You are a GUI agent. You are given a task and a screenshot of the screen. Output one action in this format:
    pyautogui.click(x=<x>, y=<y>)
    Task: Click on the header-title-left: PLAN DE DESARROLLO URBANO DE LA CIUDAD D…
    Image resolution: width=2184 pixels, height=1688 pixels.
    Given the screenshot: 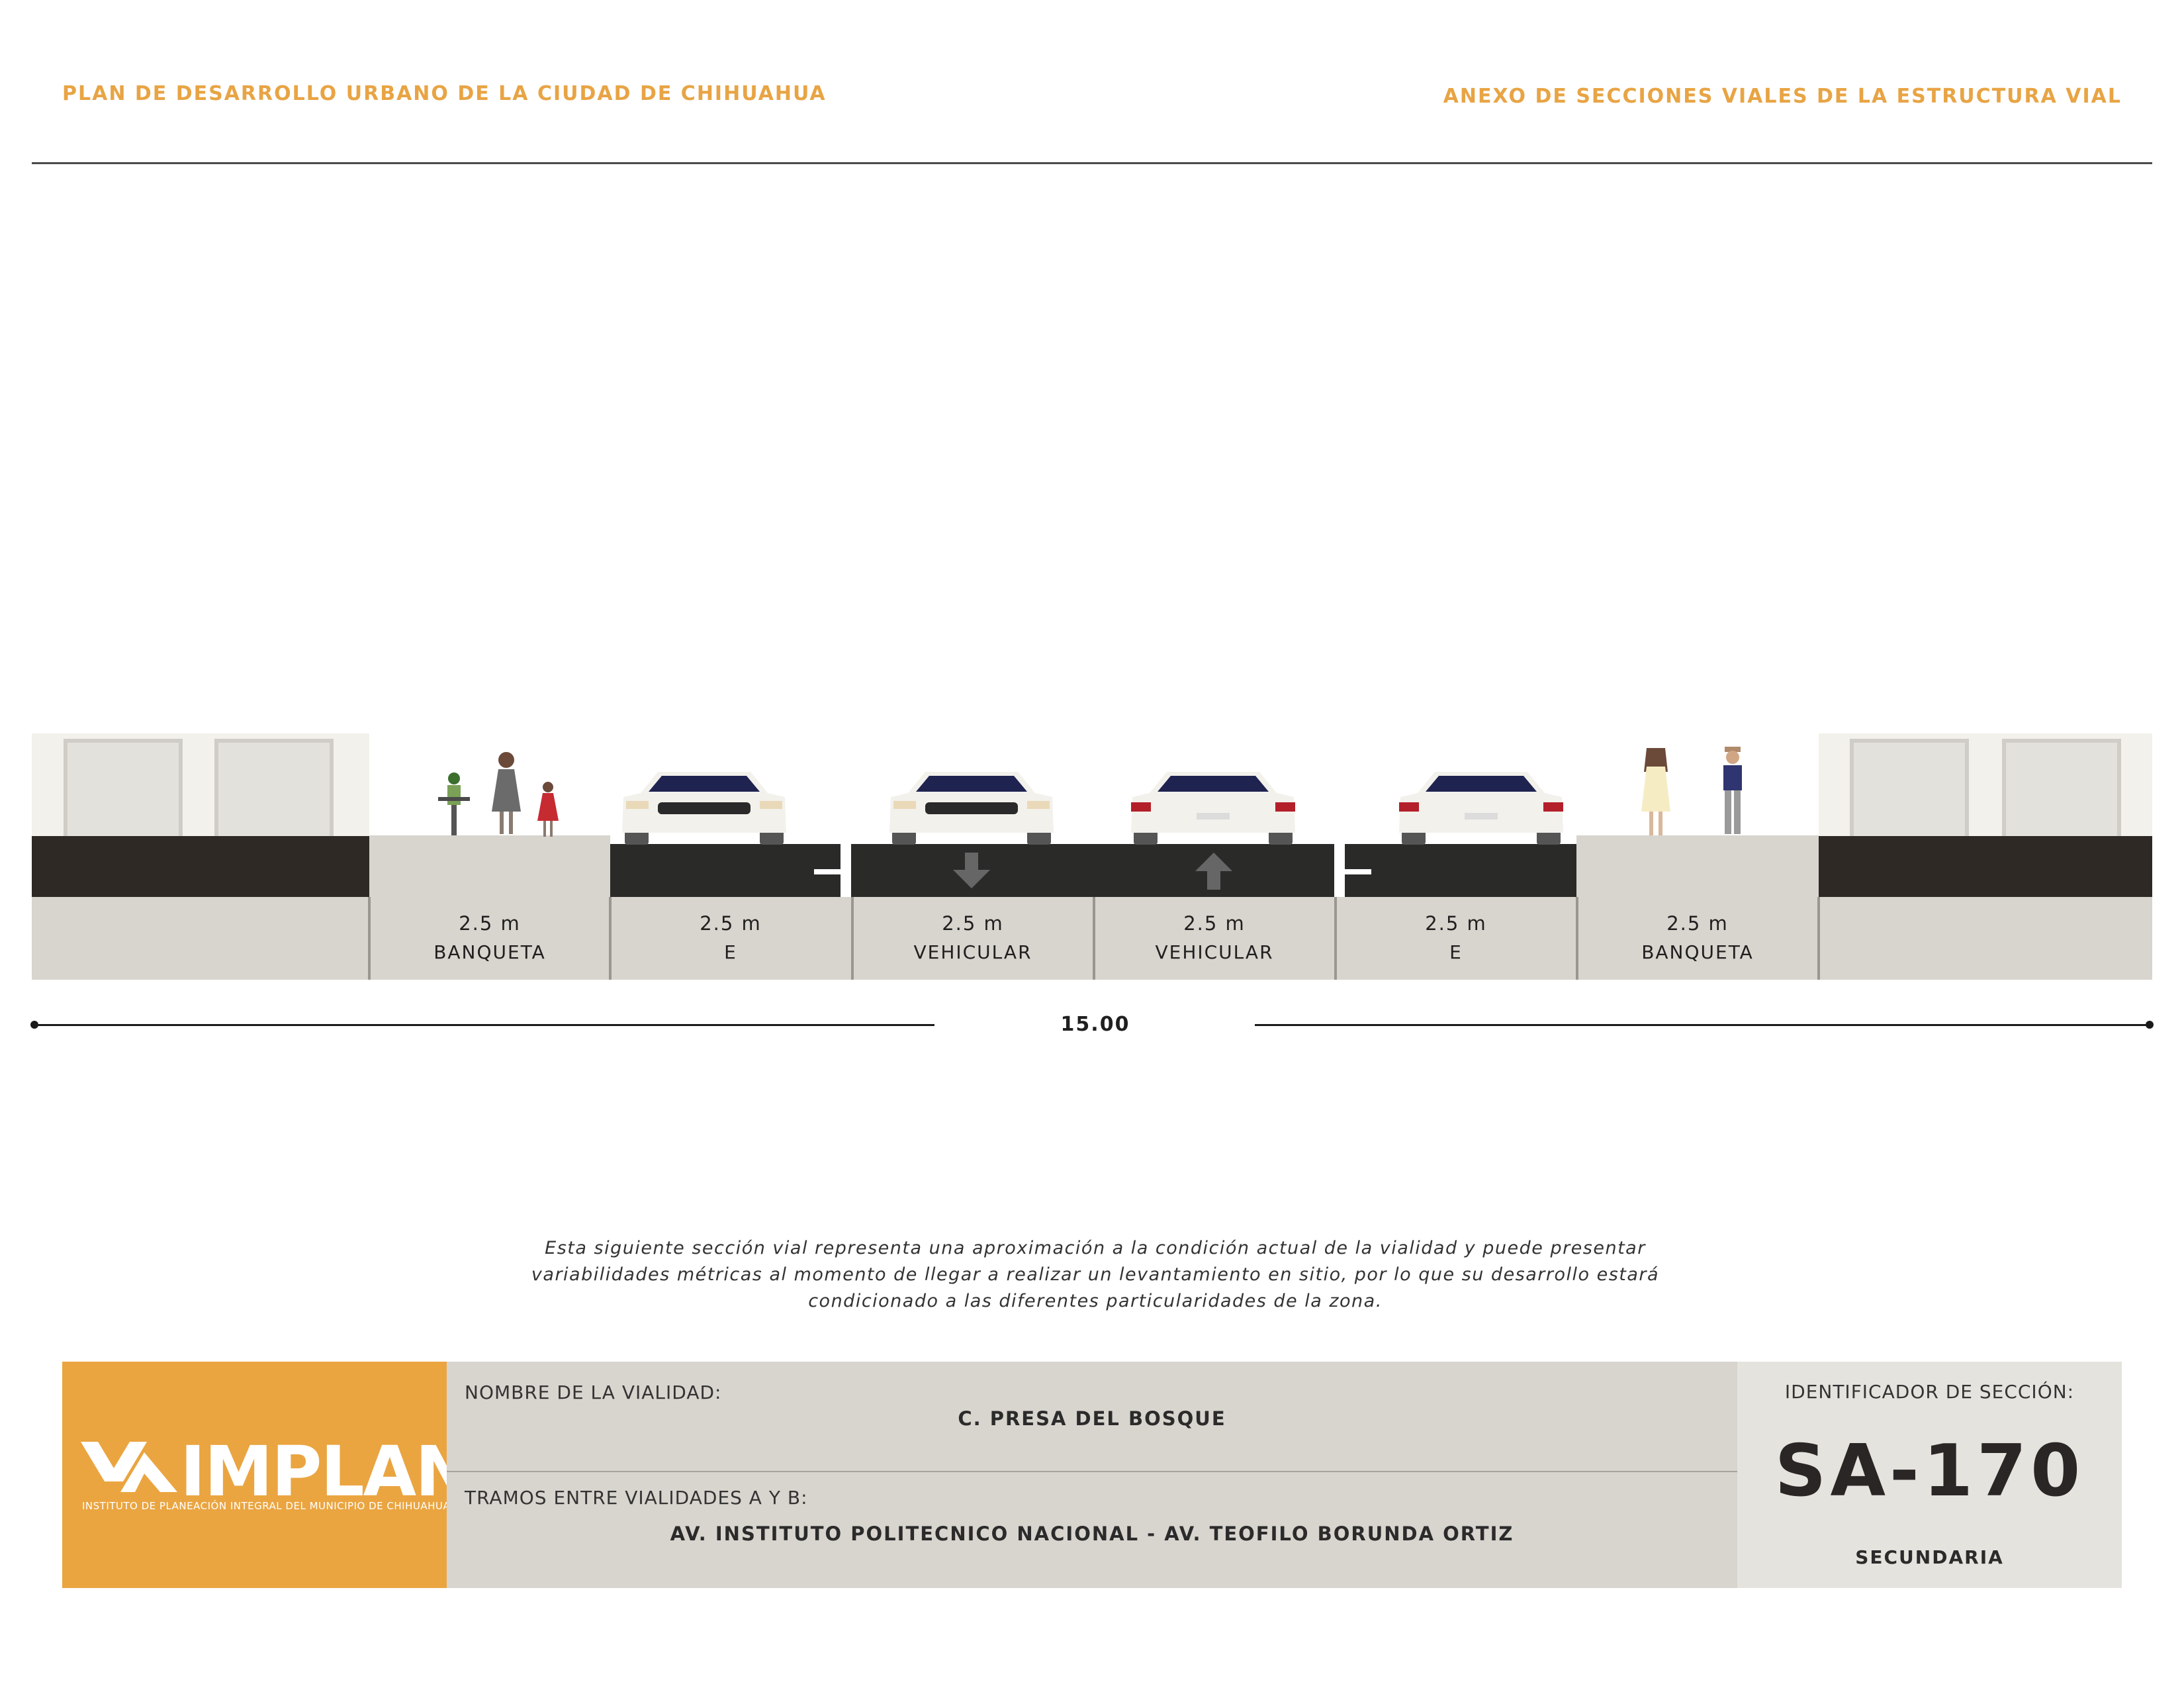 What is the action you would take?
    pyautogui.click(x=444, y=93)
    